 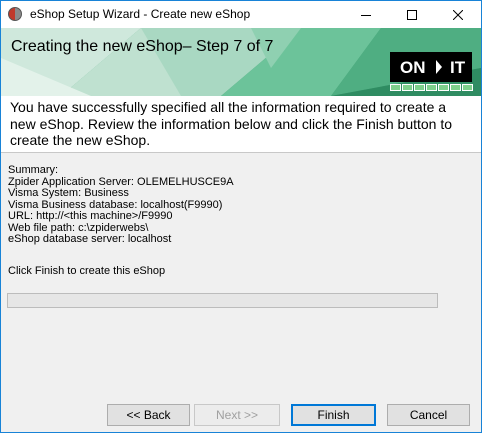 I want to click on close-icon, so click(x=458, y=14).